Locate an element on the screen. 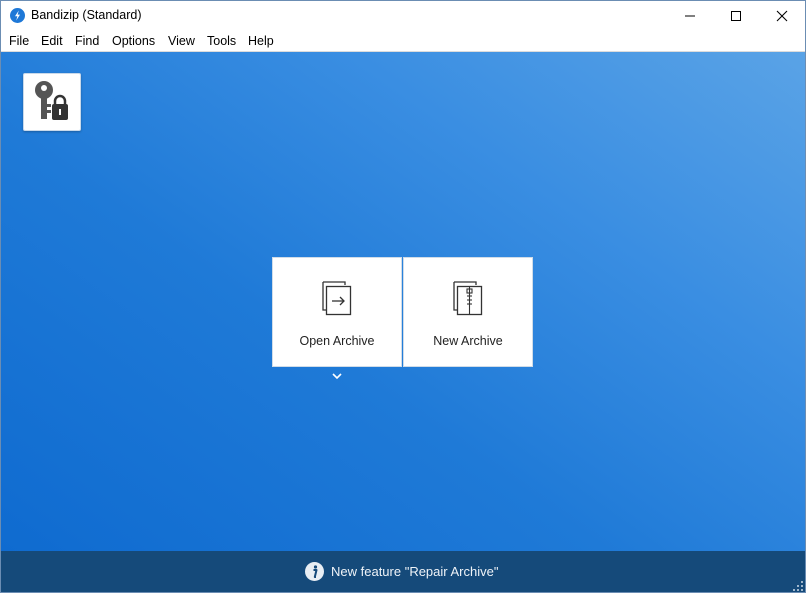  maximize-button is located at coordinates (736, 16).